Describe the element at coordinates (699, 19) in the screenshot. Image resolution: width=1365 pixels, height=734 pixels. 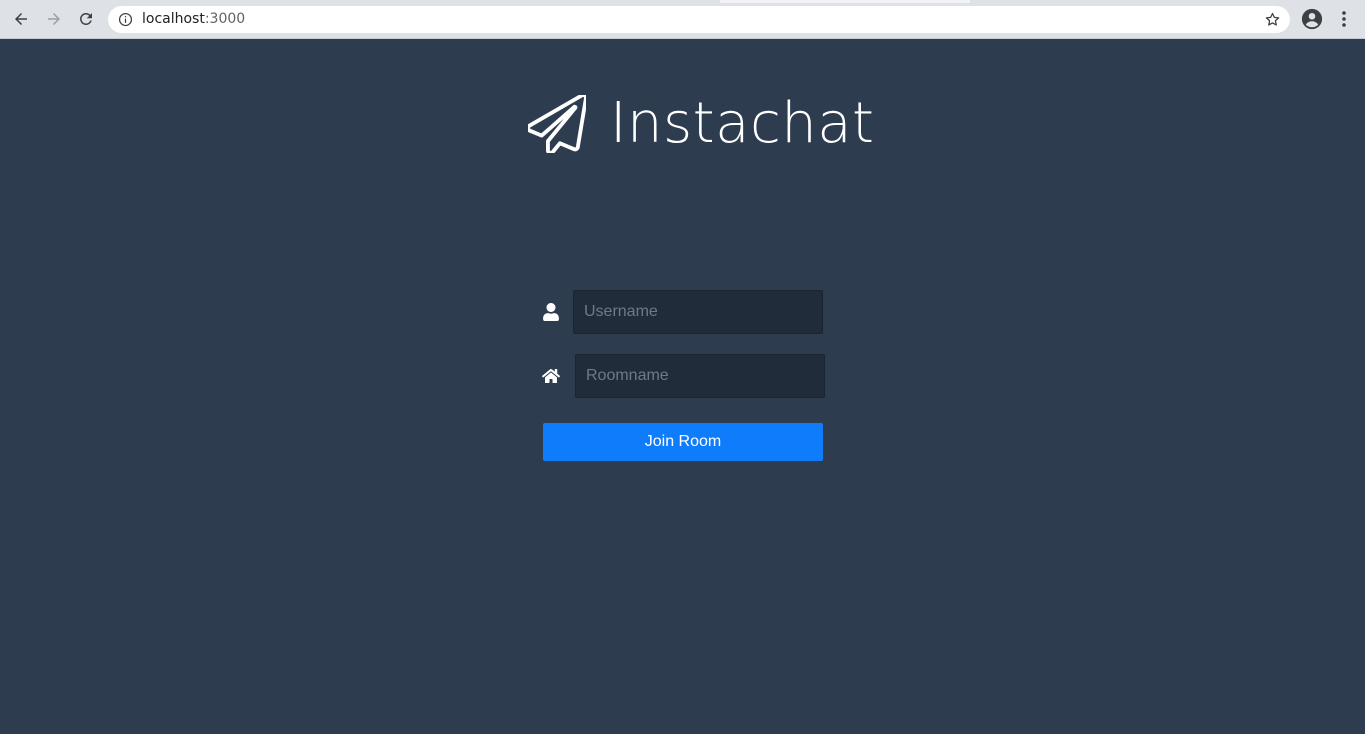
I see `address-bar: localhost:3000` at that location.